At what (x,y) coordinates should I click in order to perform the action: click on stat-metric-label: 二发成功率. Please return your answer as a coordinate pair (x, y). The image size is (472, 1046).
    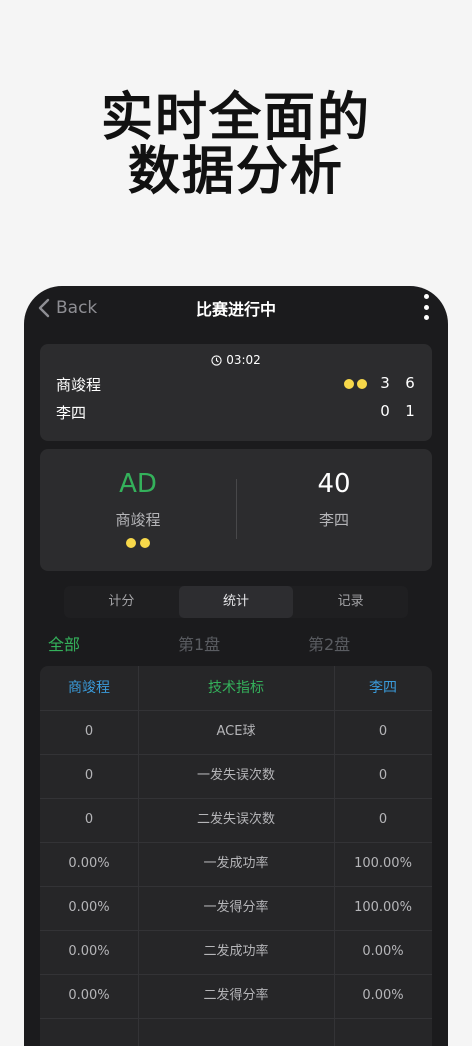
    Looking at the image, I should click on (236, 951).